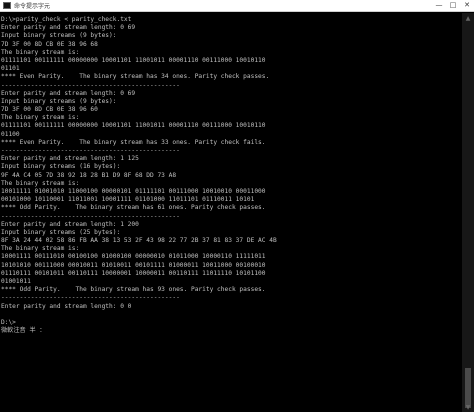 The image size is (474, 412). I want to click on cmd-icon, so click(7, 5).